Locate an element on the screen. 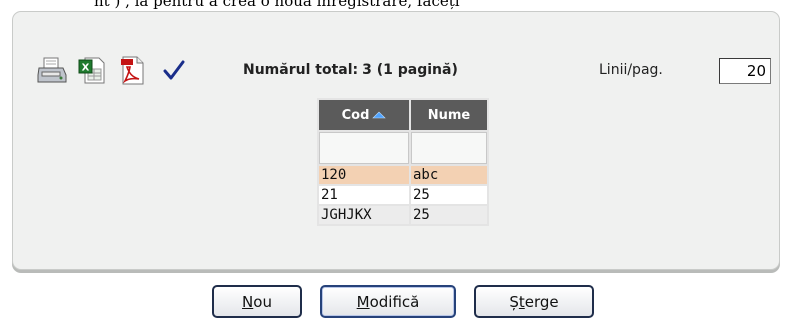  table-row: JGHJKX 25 is located at coordinates (403, 215).